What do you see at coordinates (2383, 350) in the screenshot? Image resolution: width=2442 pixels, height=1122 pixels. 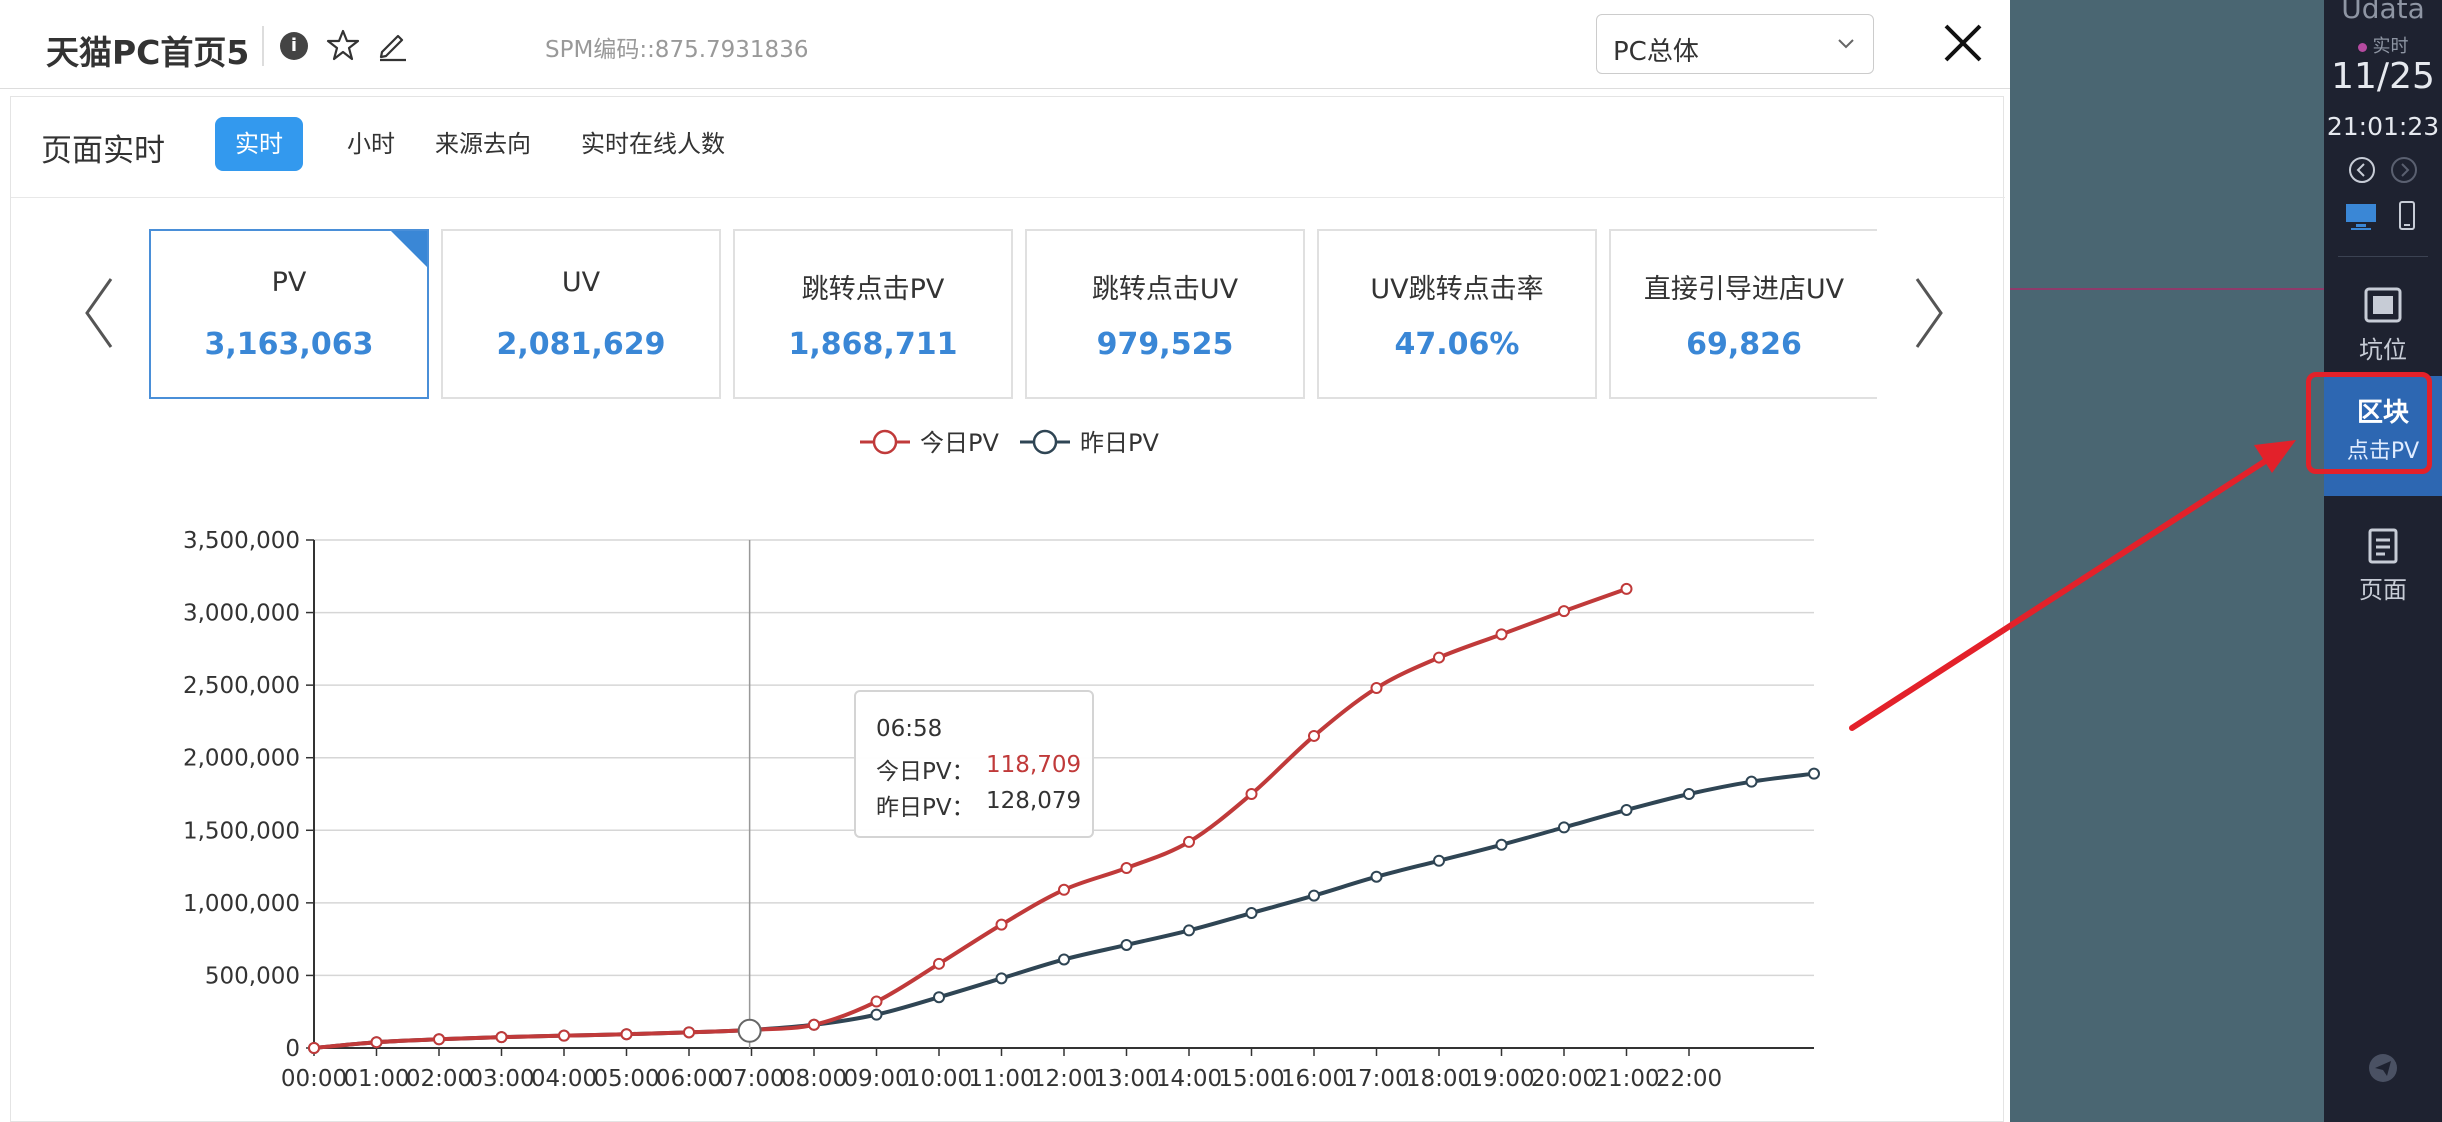 I see `sidebar-item-label: 坑位` at bounding box center [2383, 350].